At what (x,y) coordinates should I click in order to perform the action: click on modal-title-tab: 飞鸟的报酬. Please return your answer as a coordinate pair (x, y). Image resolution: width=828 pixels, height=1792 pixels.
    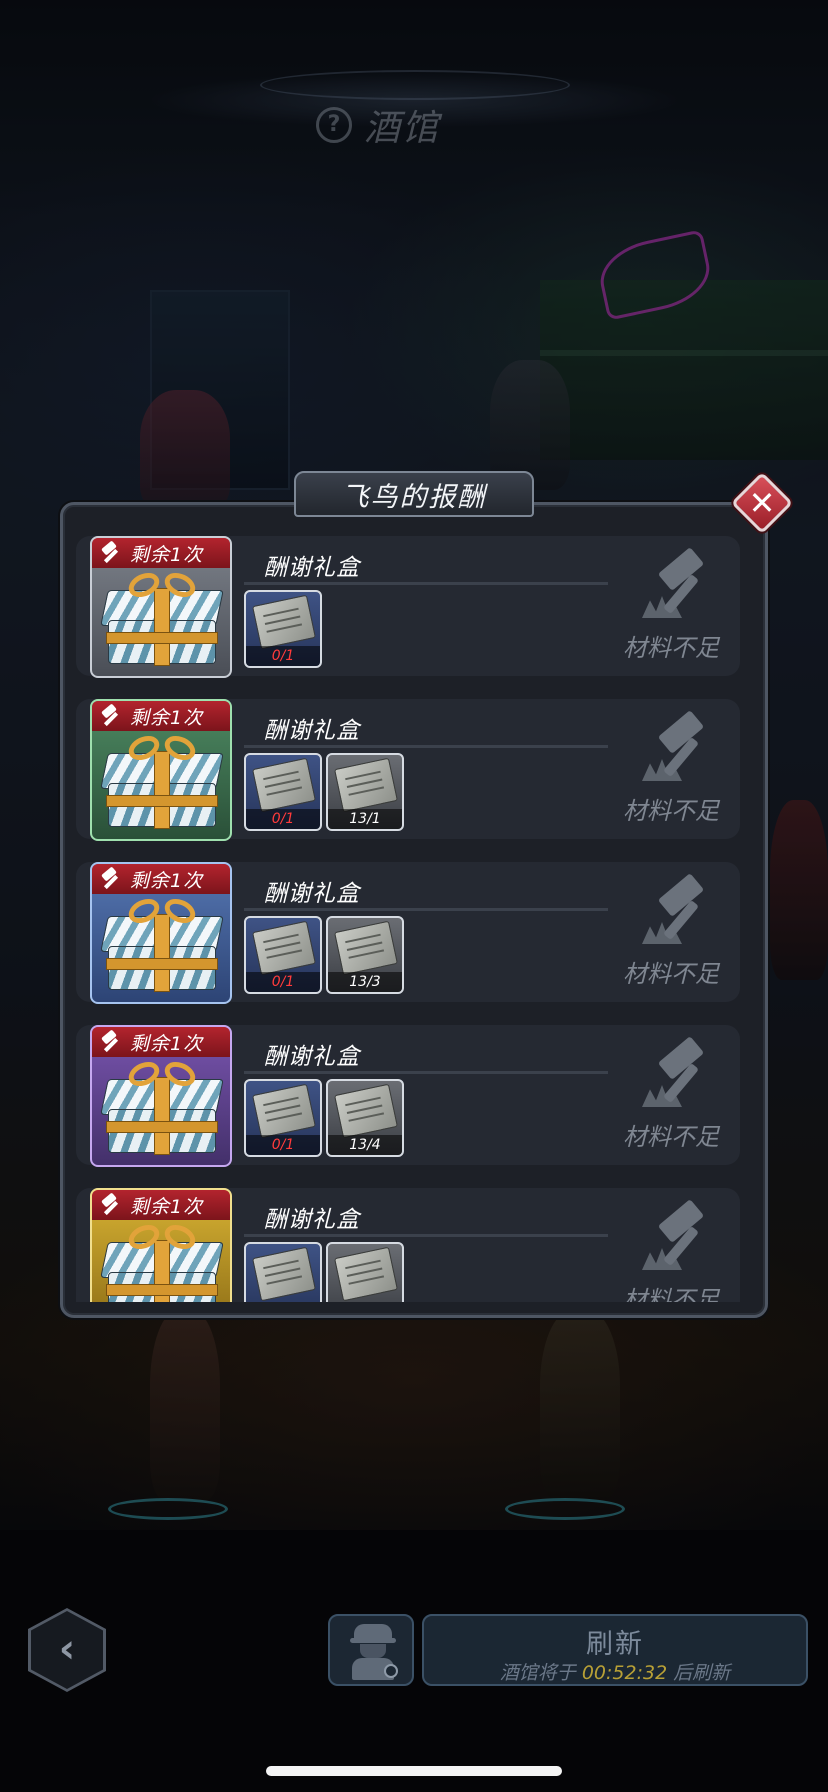
    Looking at the image, I should click on (414, 494).